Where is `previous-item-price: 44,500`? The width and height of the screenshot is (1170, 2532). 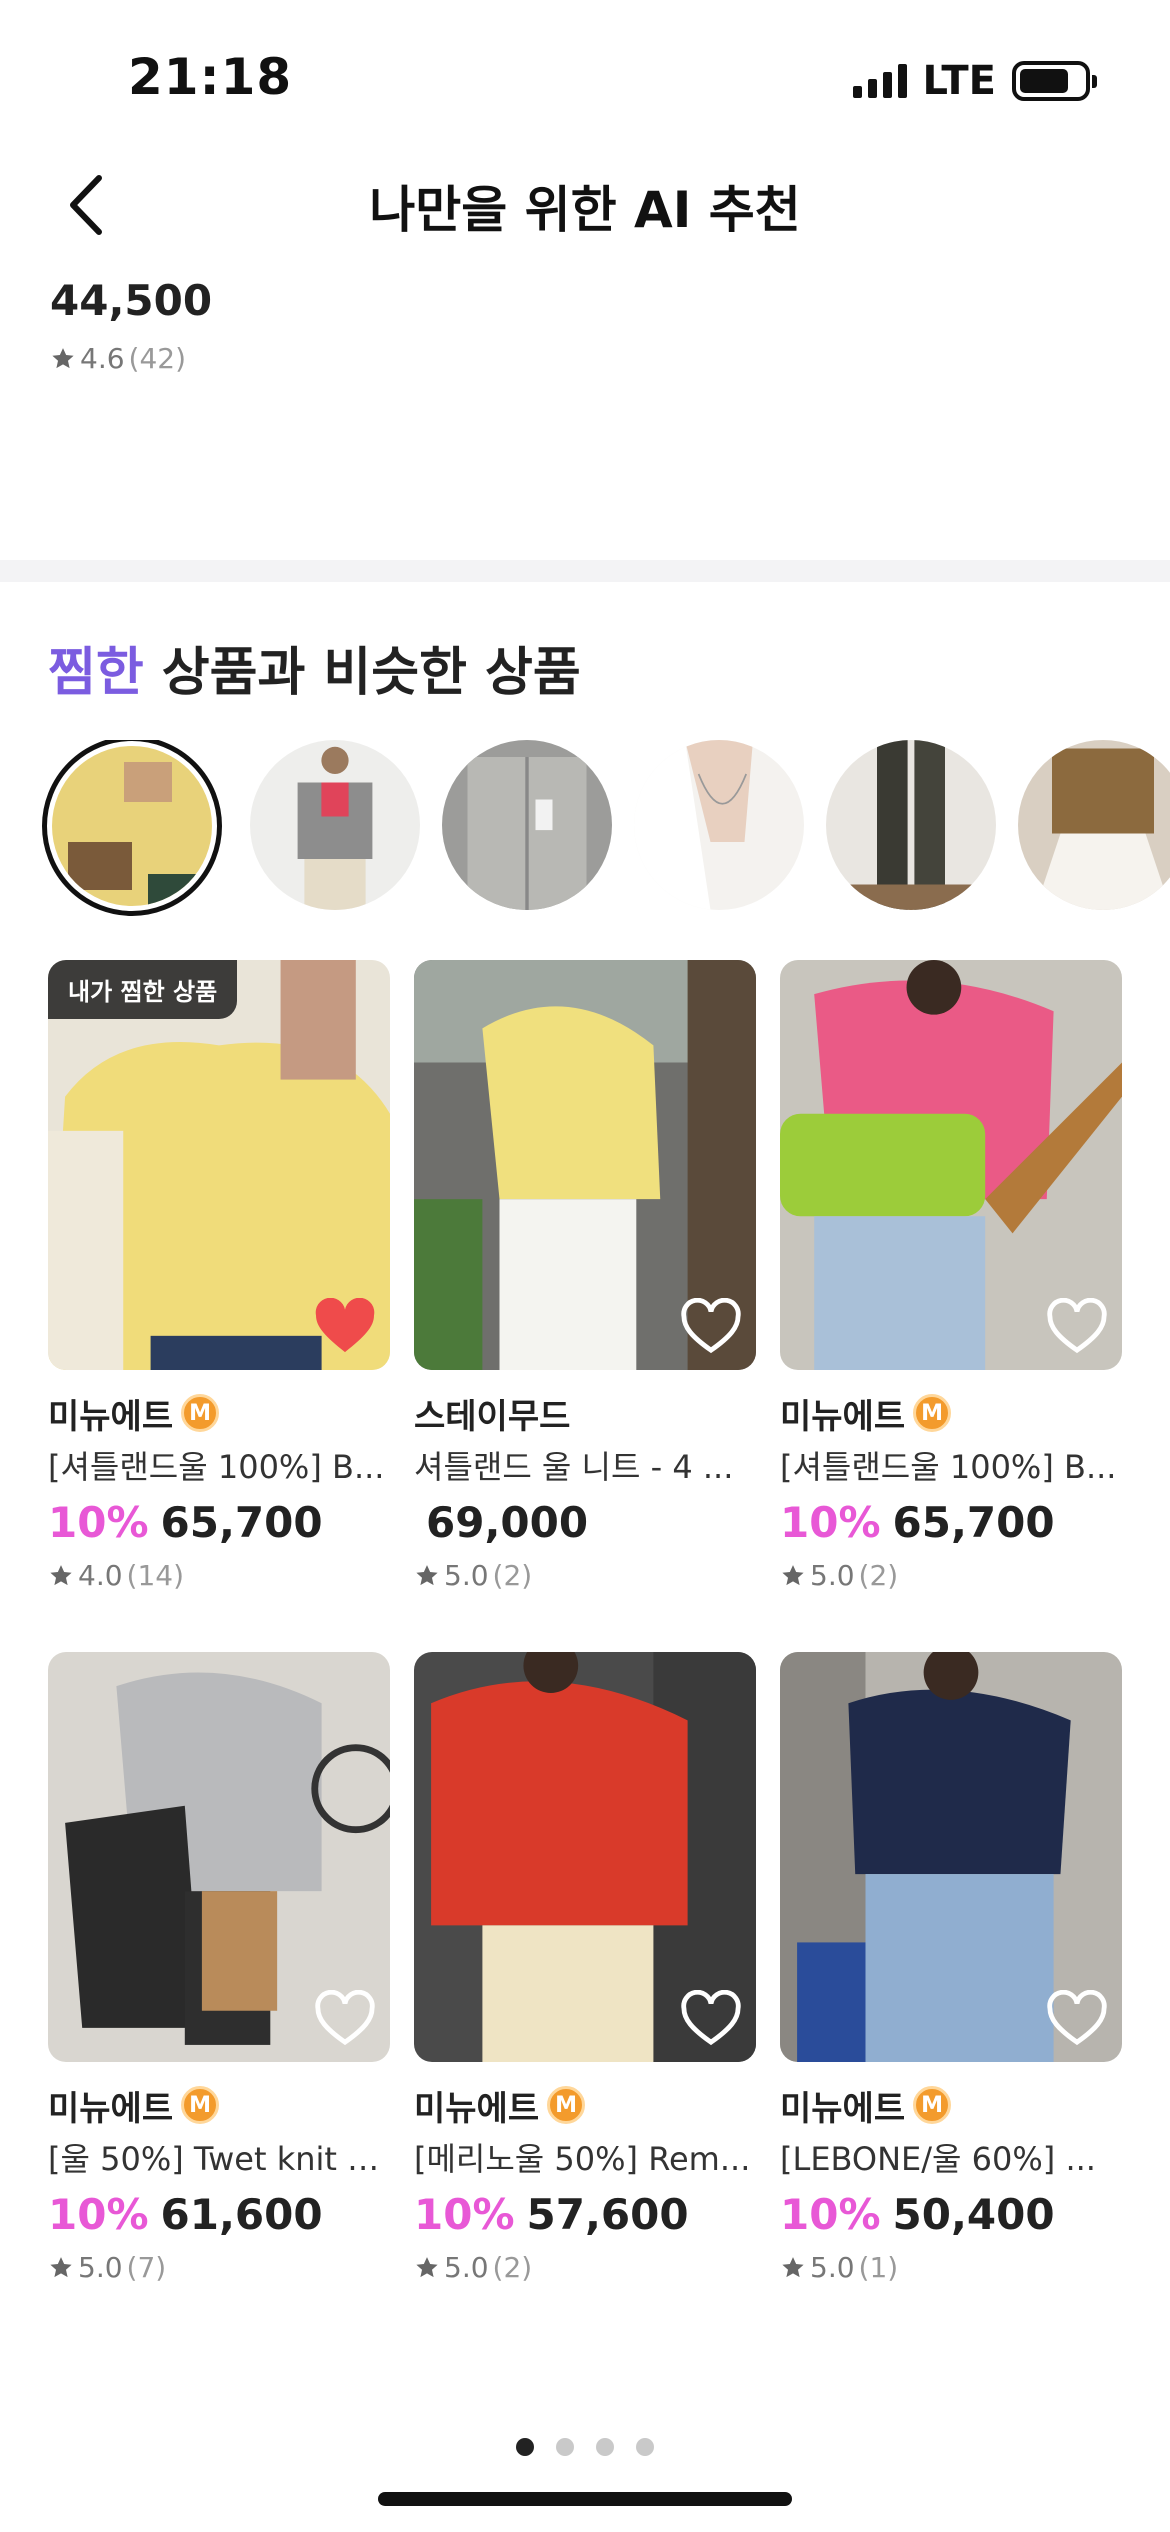 previous-item-price: 44,500 is located at coordinates (131, 300).